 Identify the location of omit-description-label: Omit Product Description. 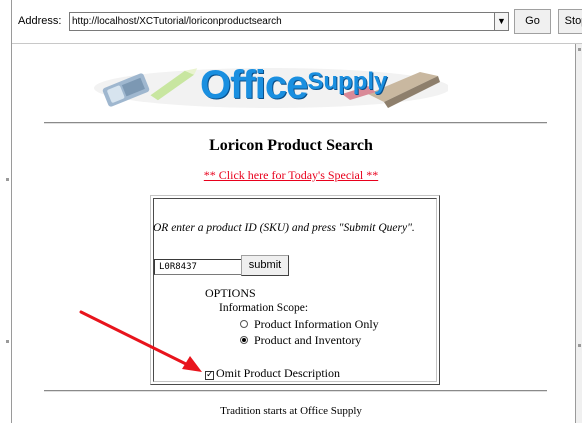
(278, 373).